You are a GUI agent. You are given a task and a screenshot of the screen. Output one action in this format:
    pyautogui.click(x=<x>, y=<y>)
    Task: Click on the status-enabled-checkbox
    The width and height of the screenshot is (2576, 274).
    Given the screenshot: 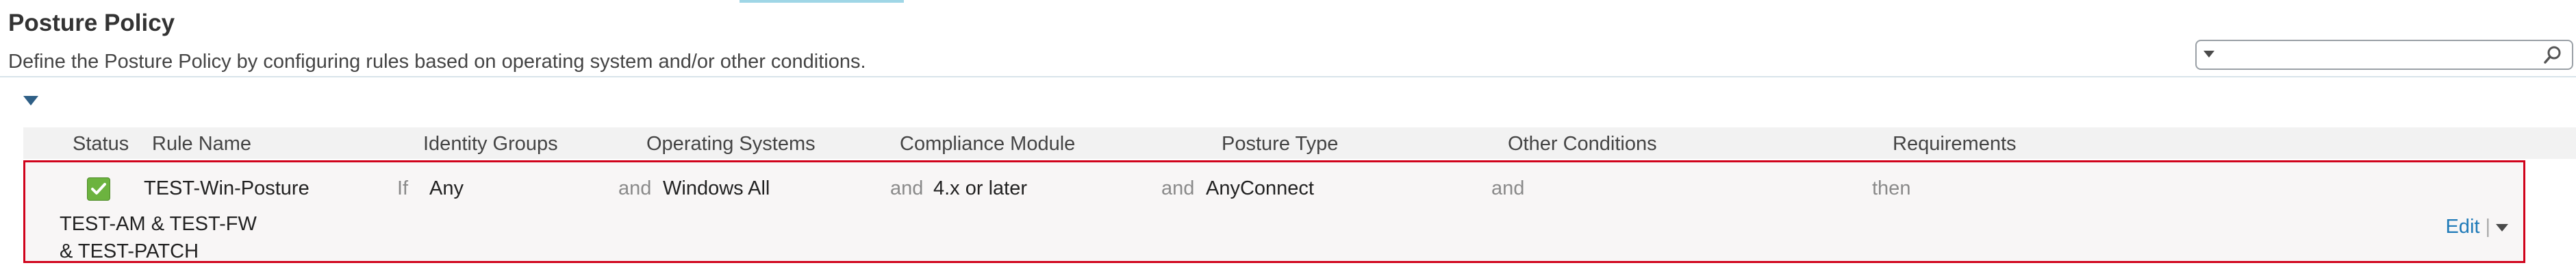 What is the action you would take?
    pyautogui.click(x=99, y=189)
    